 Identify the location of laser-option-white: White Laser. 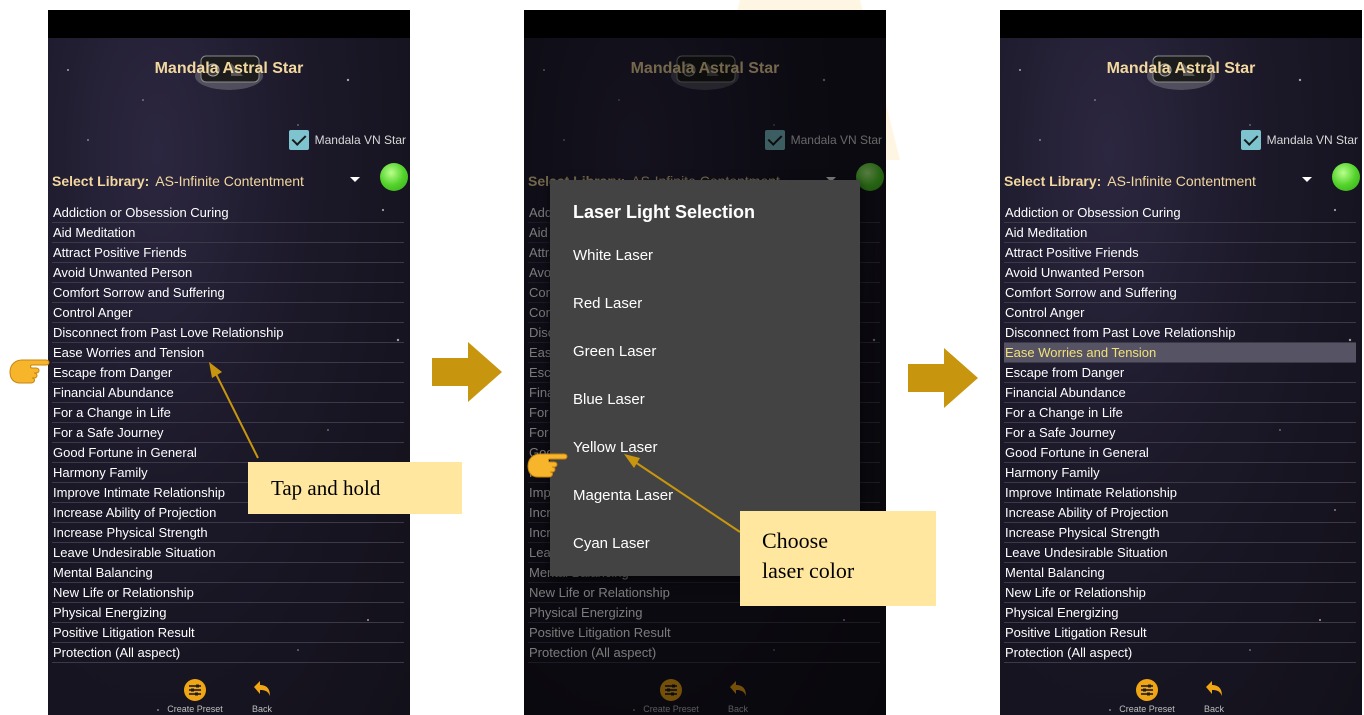
(705, 256).